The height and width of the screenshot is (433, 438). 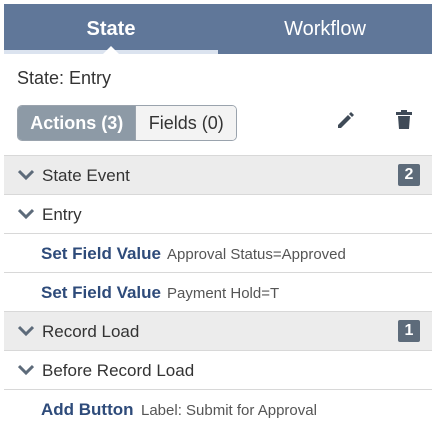 What do you see at coordinates (223, 293) in the screenshot?
I see `action-detail: Payment Hold=T` at bounding box center [223, 293].